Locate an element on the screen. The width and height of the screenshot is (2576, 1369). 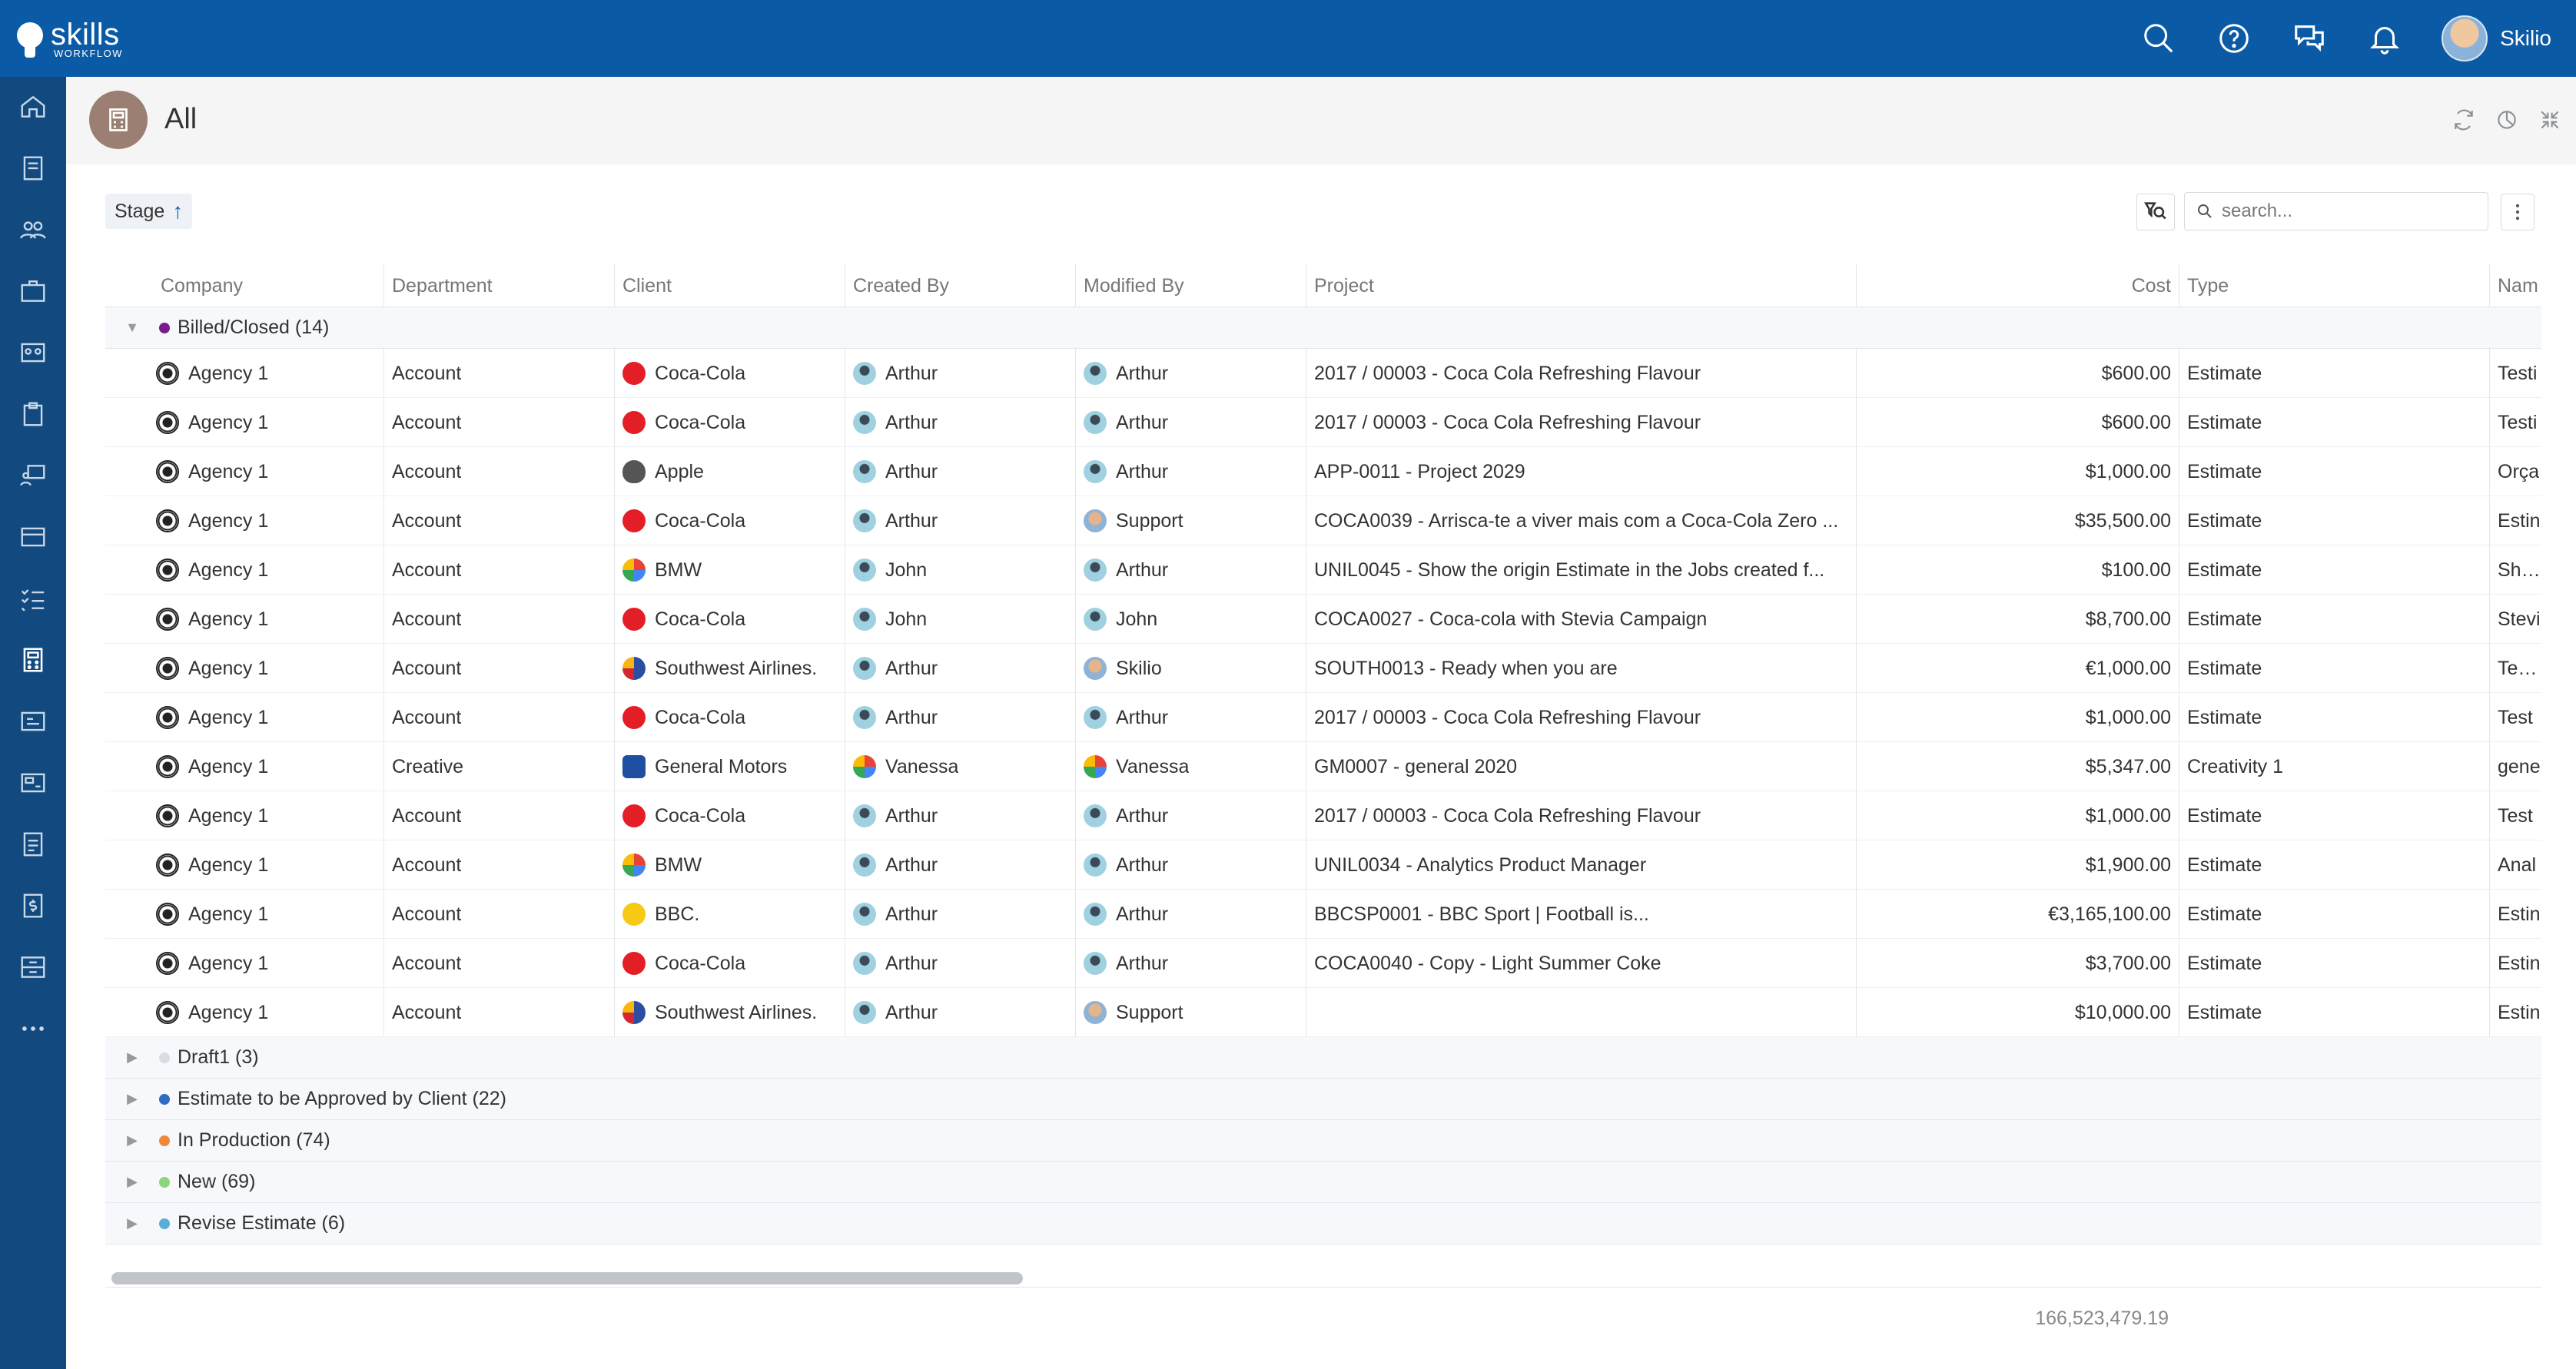
column-header-department: Department is located at coordinates (499, 285).